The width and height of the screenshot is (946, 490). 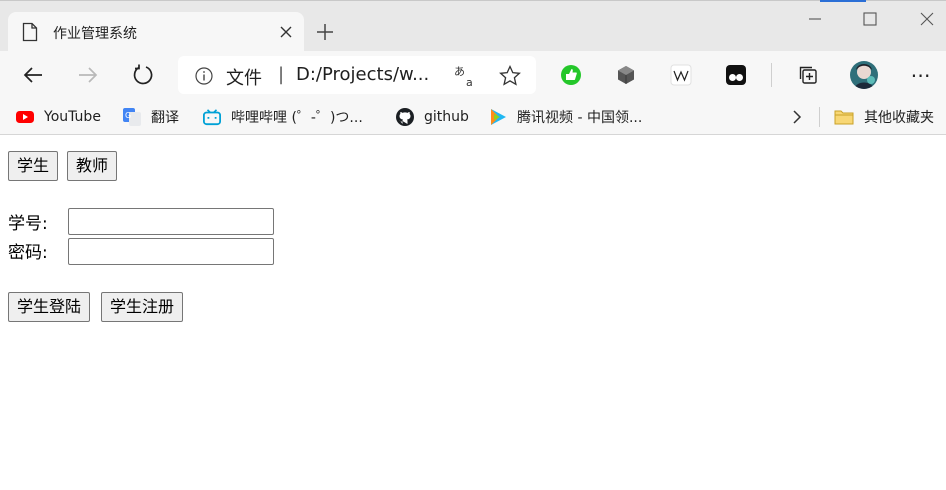 I want to click on collections-button, so click(x=808, y=75).